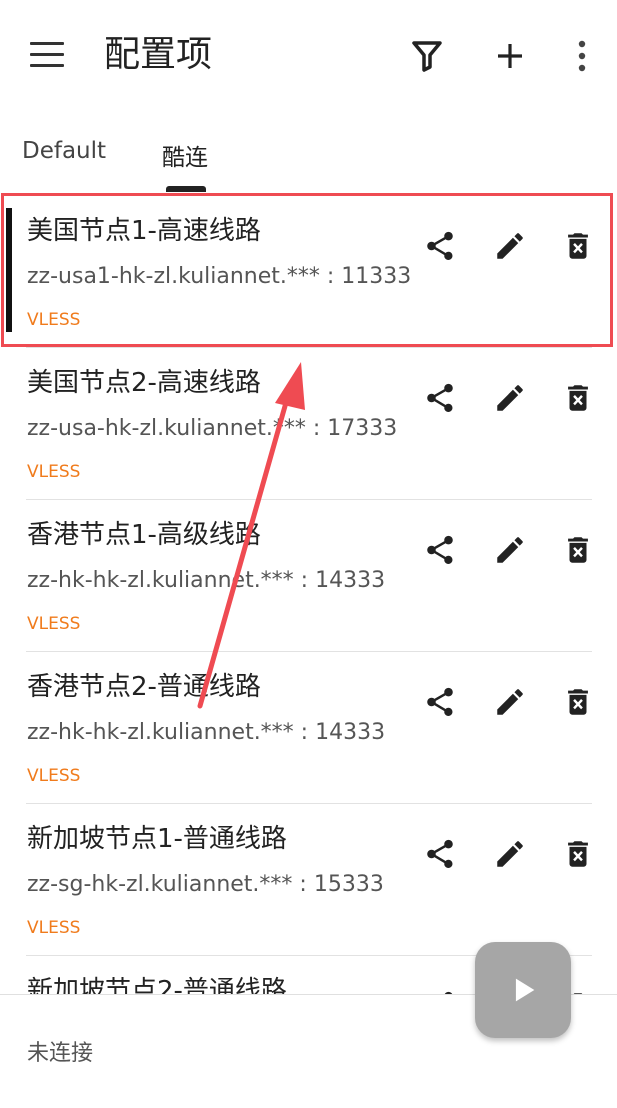  I want to click on filter-icon, so click(427, 56).